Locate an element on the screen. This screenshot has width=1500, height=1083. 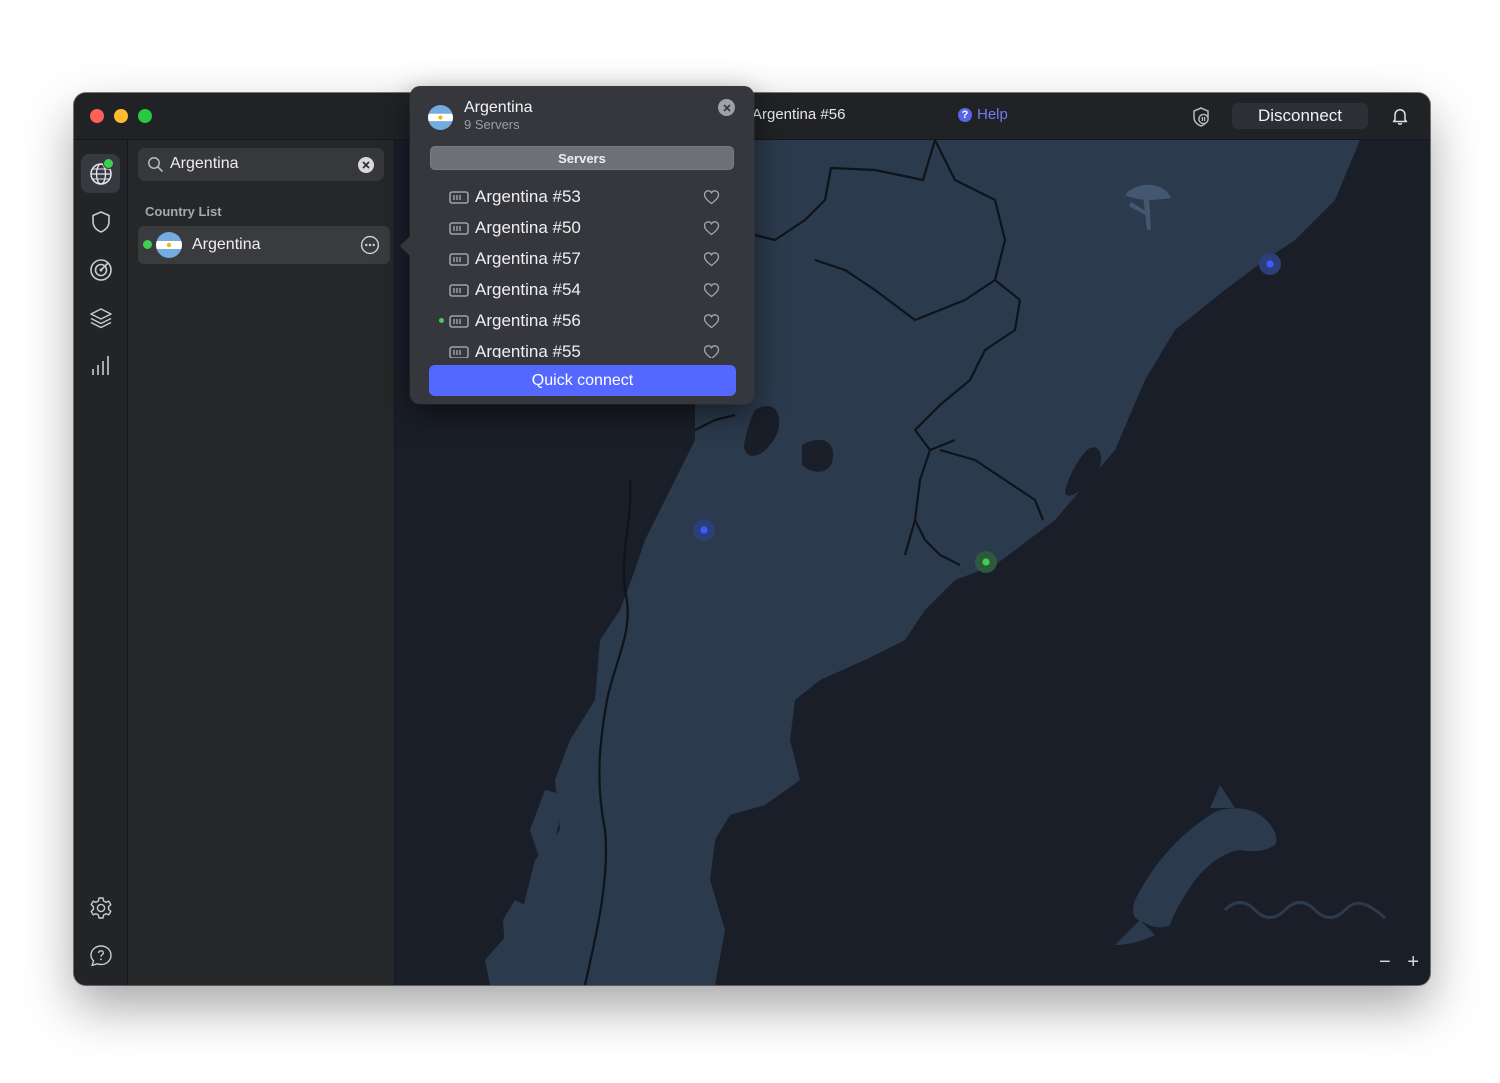
country-list-heading: Country List is located at coordinates (183, 211).